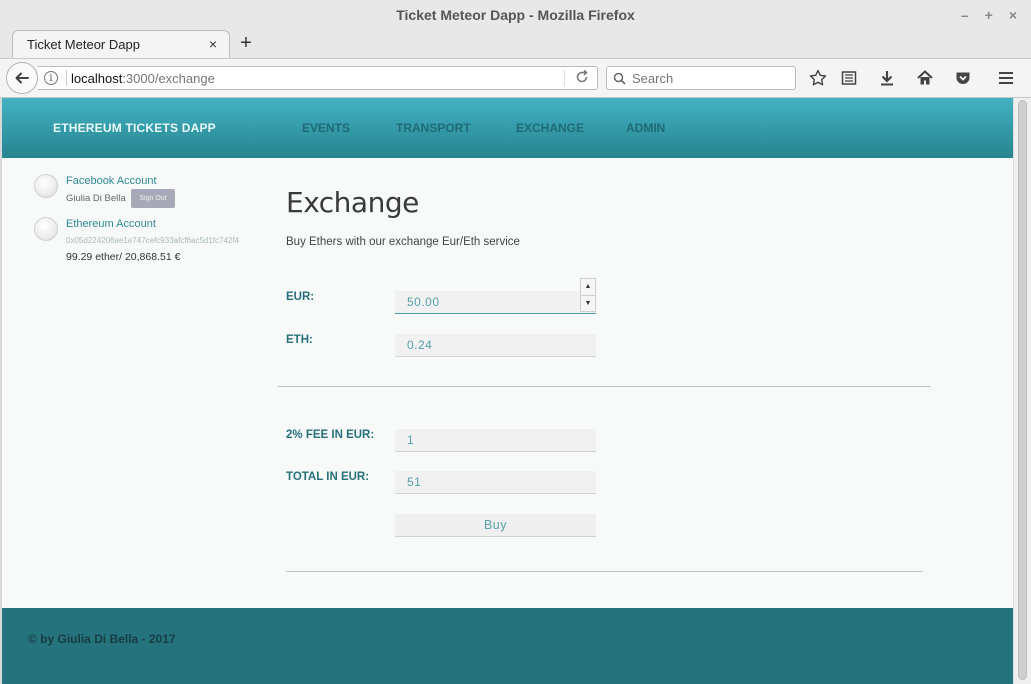 The width and height of the screenshot is (1031, 684). I want to click on ethereum-avatar, so click(46, 229).